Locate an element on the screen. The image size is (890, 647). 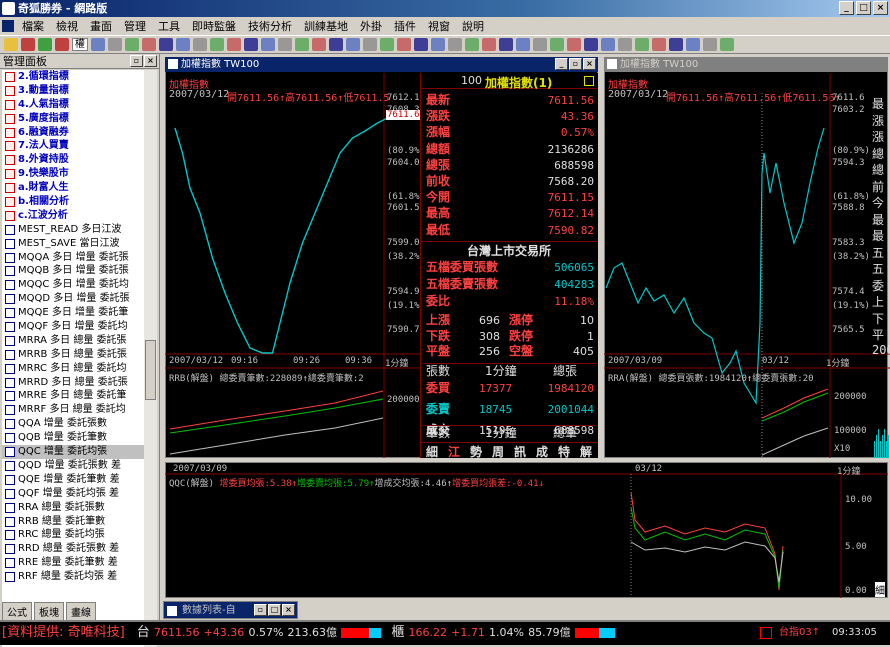
formula-item: 9.快樂股市 is located at coordinates (73, 174).